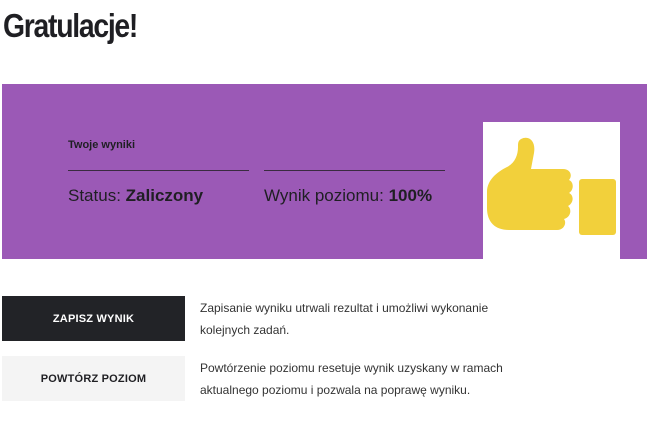 This screenshot has width=647, height=439. Describe the element at coordinates (94, 195) in the screenshot. I see `status-label: Status:` at that location.